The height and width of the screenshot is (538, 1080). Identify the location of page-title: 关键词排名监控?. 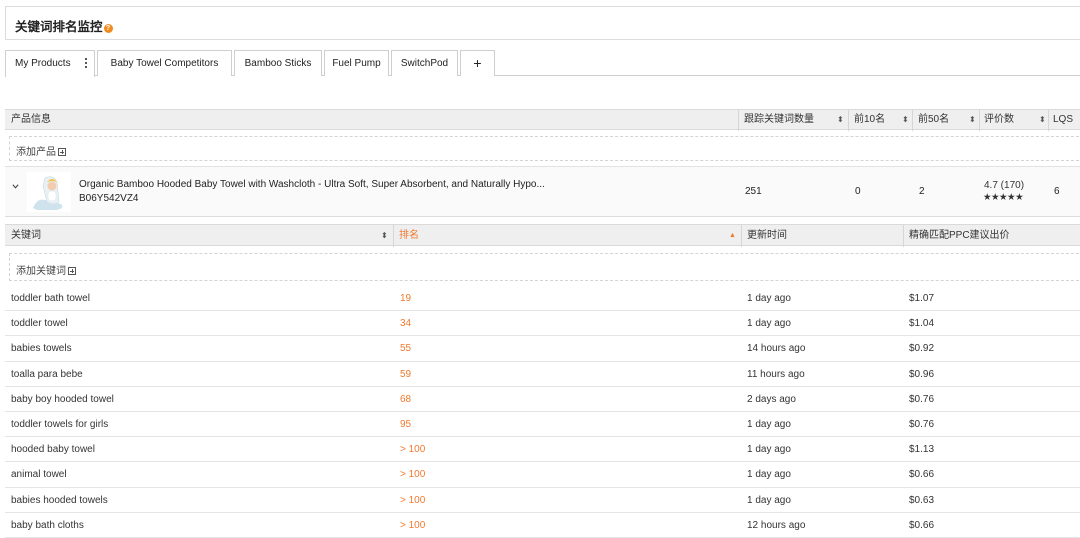
(64, 25).